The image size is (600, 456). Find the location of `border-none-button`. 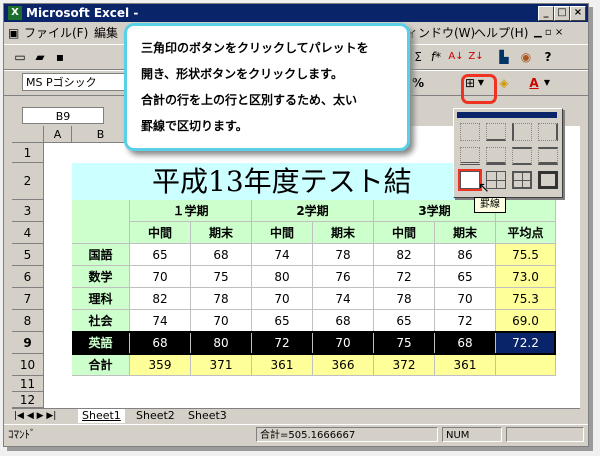

border-none-button is located at coordinates (470, 132).